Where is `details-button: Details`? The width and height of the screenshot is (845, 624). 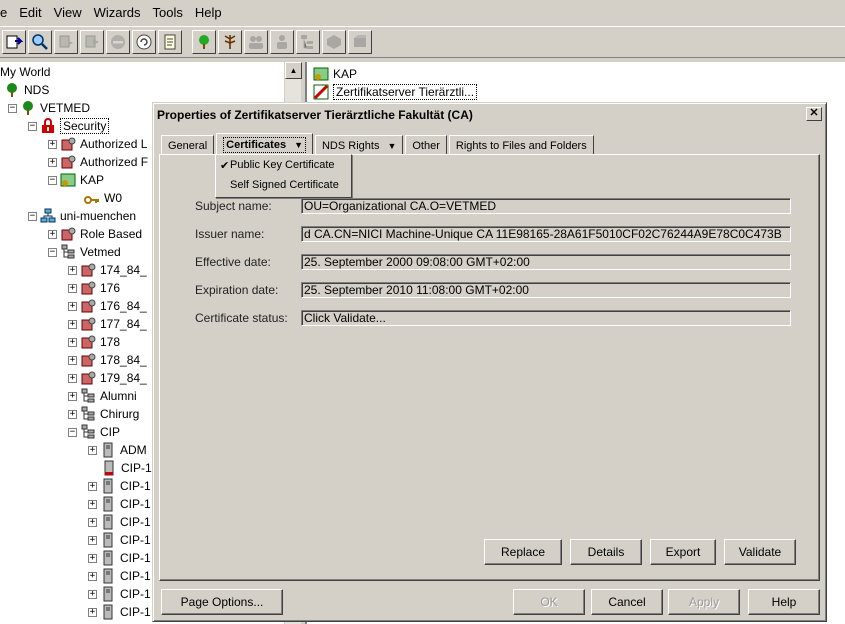
details-button: Details is located at coordinates (606, 552).